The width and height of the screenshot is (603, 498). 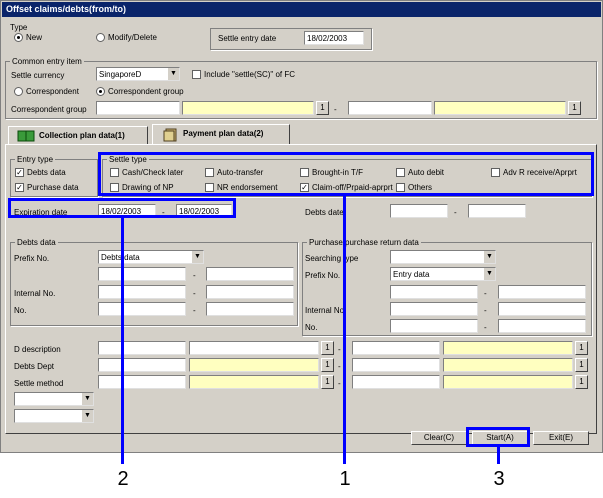 I want to click on debts-data-label: Debts data, so click(x=46, y=172).